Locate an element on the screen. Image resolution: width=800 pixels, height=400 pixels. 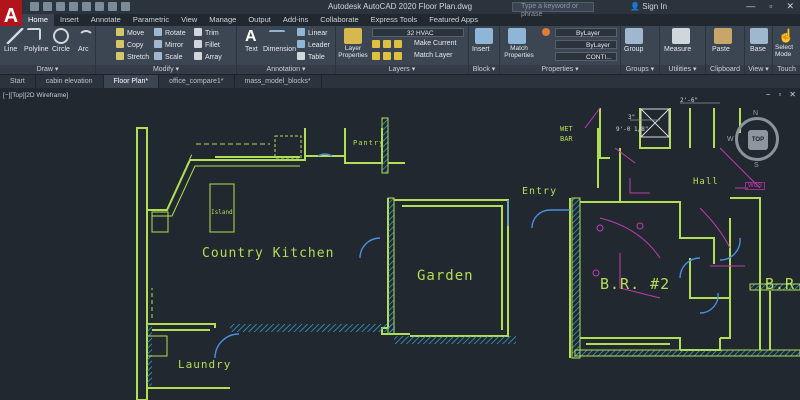
close-button: ✕ is located at coordinates (790, 6).